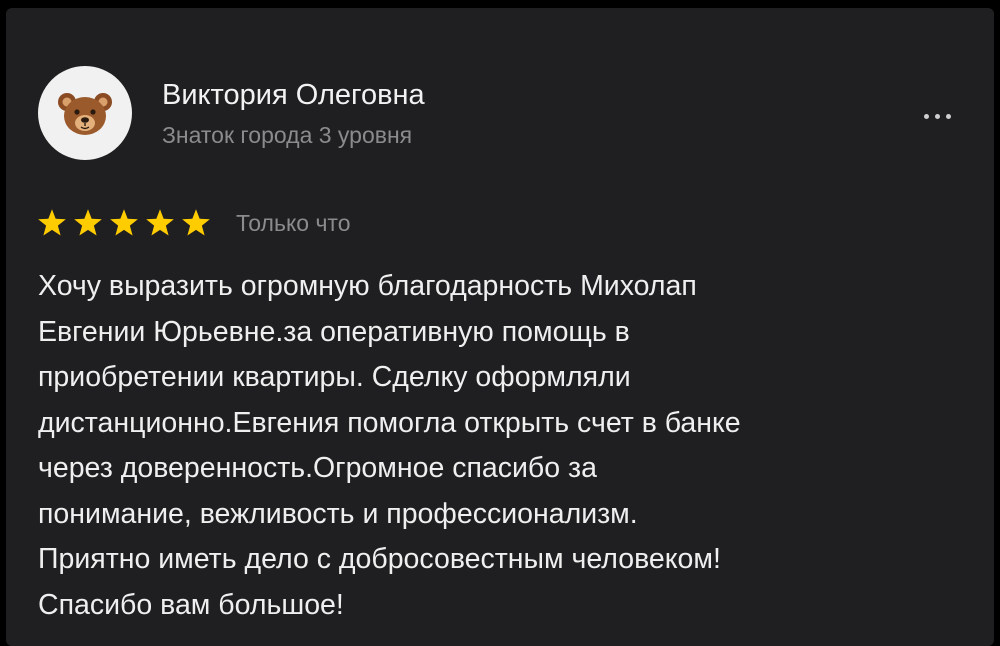  Describe the element at coordinates (334, 331) in the screenshot. I see `review-text-line: Евгении Юрьевне.за оперативную помощь в` at that location.